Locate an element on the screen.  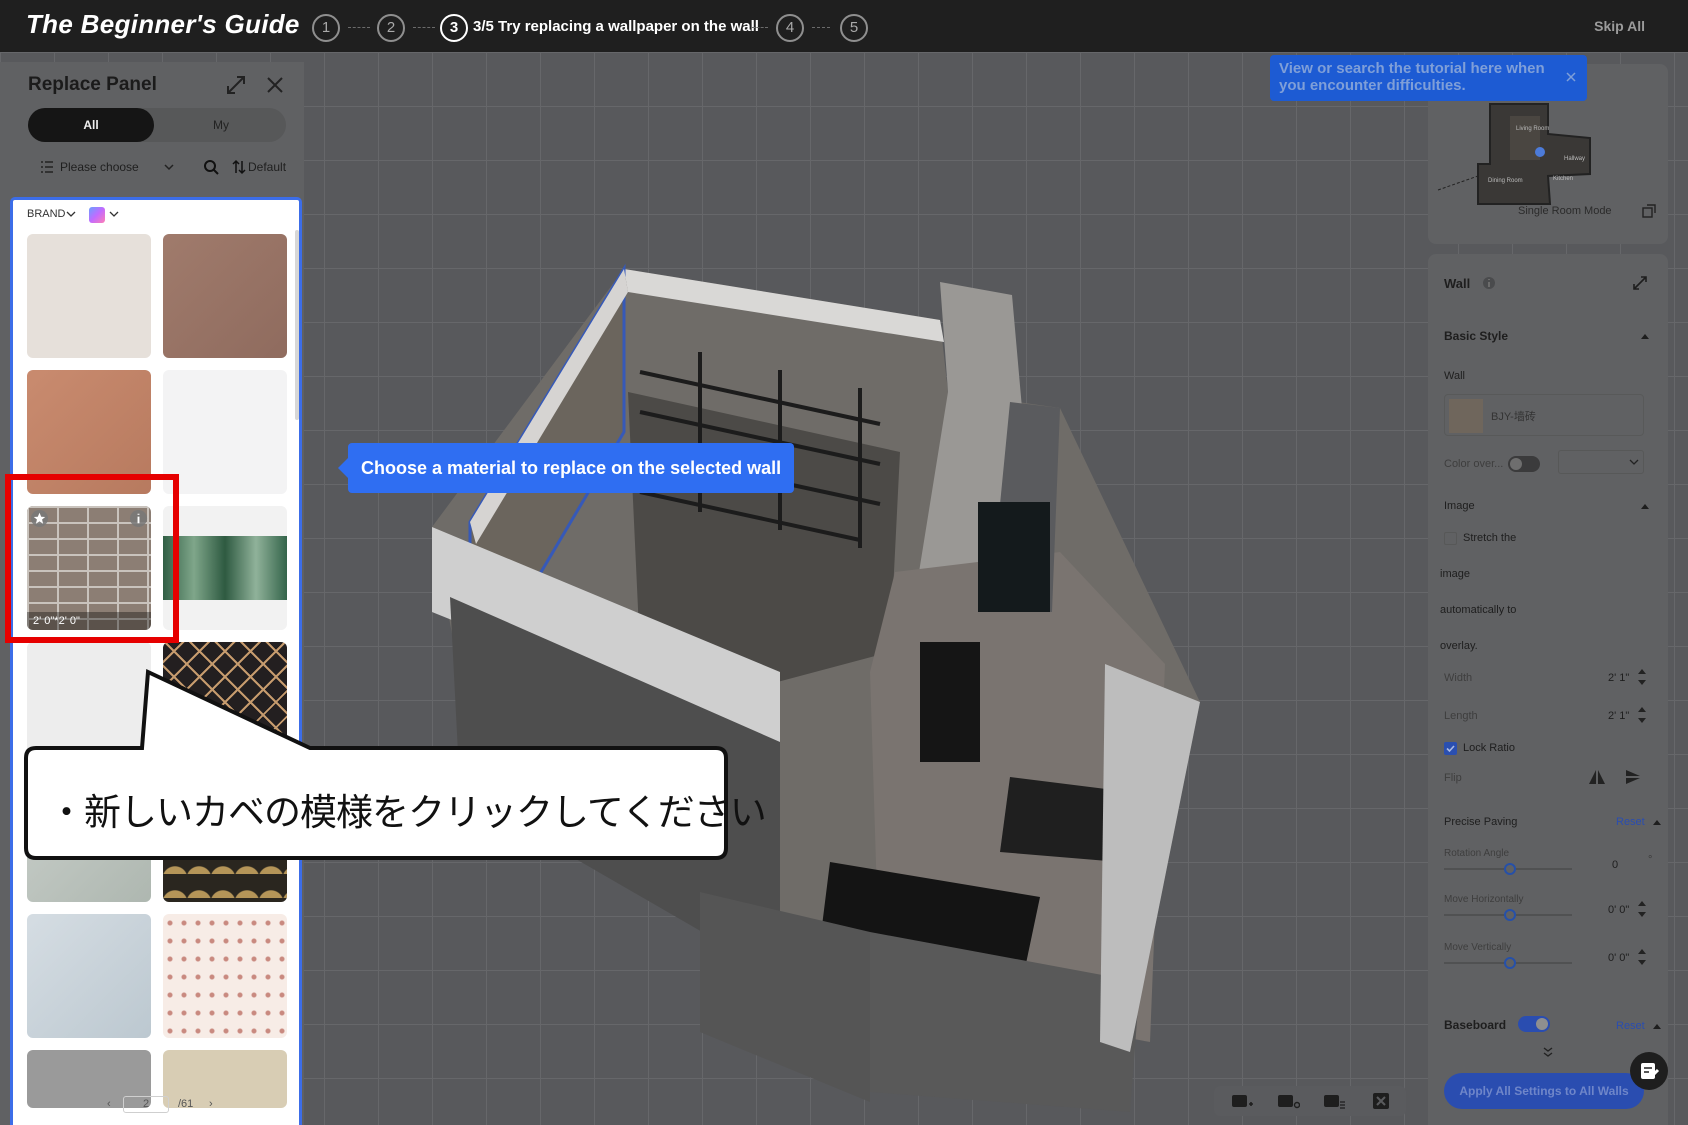
room-label: Hallway is located at coordinates (1574, 159).